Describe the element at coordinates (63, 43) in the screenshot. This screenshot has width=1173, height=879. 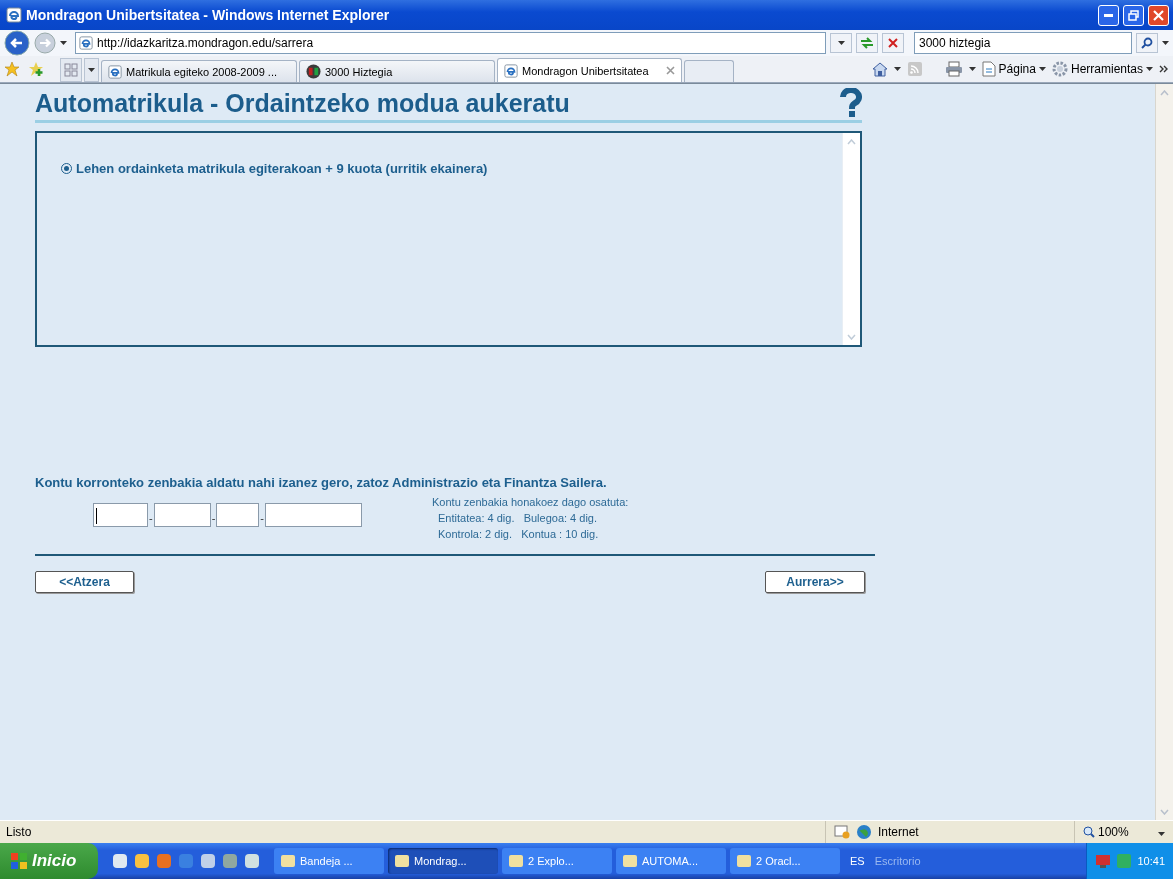
I see `history-caret-icon` at that location.